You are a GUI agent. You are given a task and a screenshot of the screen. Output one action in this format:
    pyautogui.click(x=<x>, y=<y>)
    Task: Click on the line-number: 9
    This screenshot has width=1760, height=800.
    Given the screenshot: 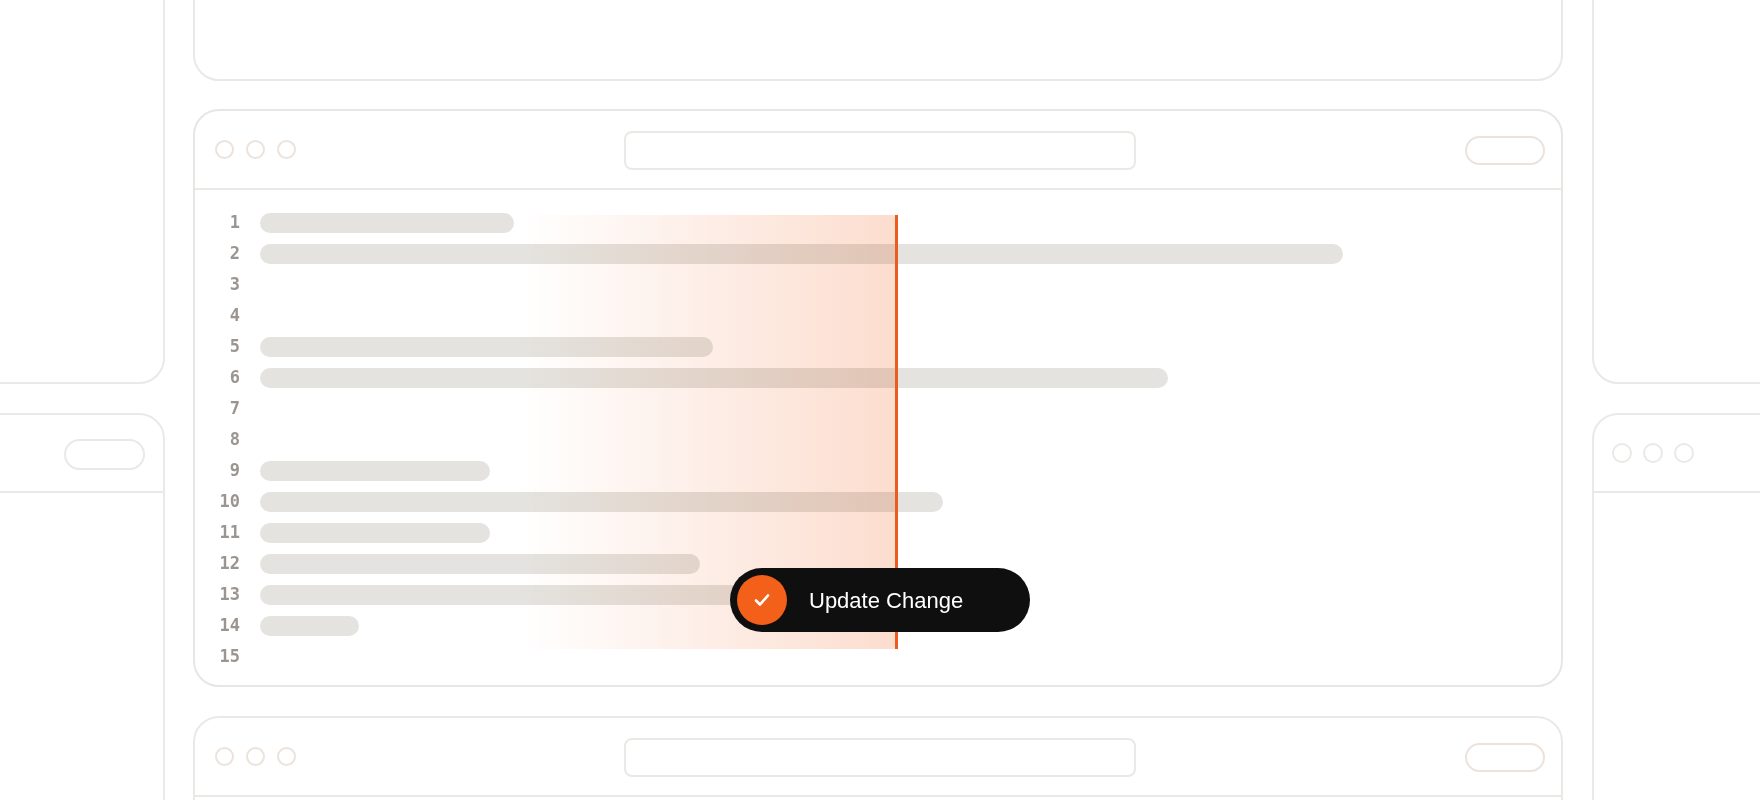 What is the action you would take?
    pyautogui.click(x=234, y=470)
    